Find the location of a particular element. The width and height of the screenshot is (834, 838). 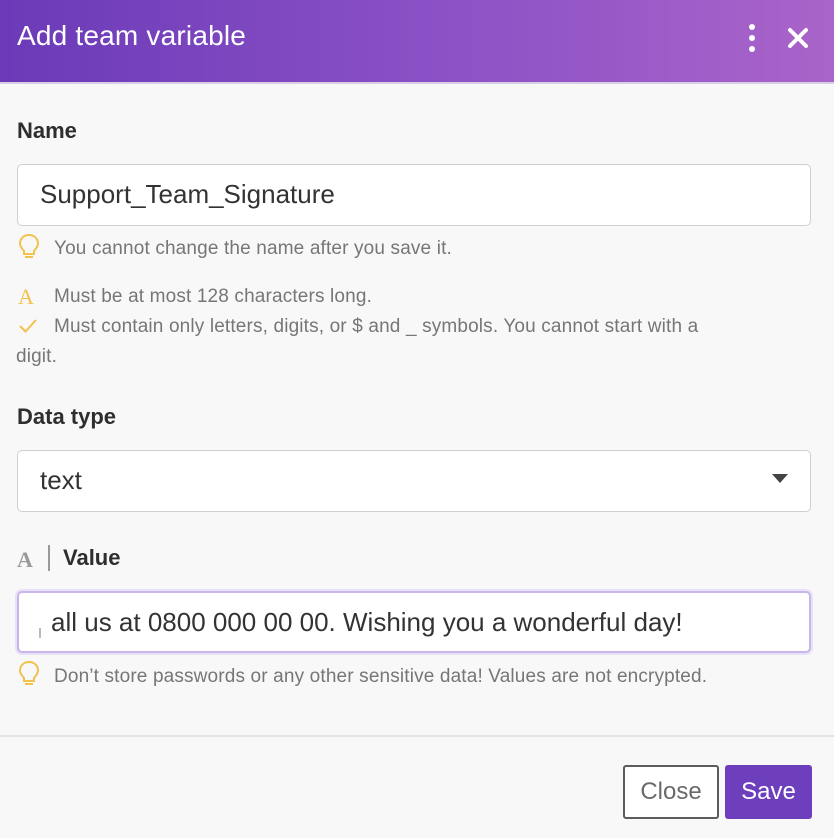

name-length-rule: Must be at most 128 characters long. is located at coordinates (213, 296).